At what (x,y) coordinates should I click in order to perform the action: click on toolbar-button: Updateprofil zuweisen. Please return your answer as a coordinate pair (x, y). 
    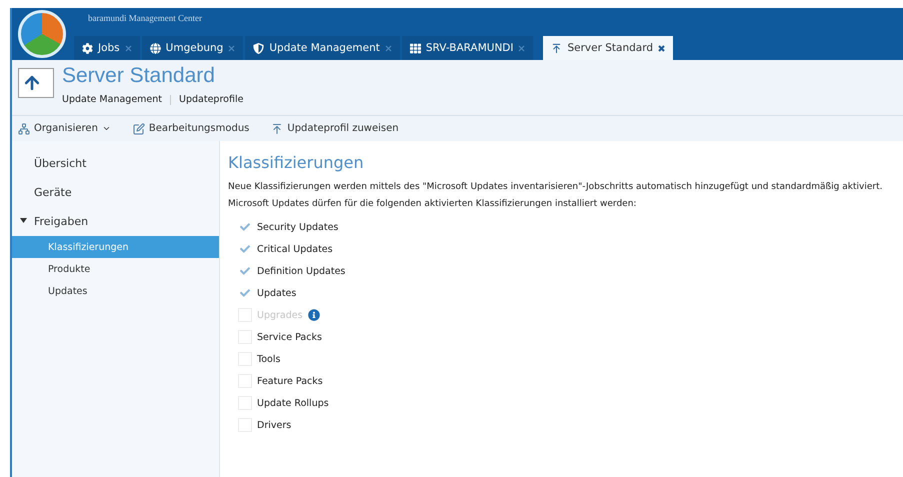
    Looking at the image, I should click on (335, 128).